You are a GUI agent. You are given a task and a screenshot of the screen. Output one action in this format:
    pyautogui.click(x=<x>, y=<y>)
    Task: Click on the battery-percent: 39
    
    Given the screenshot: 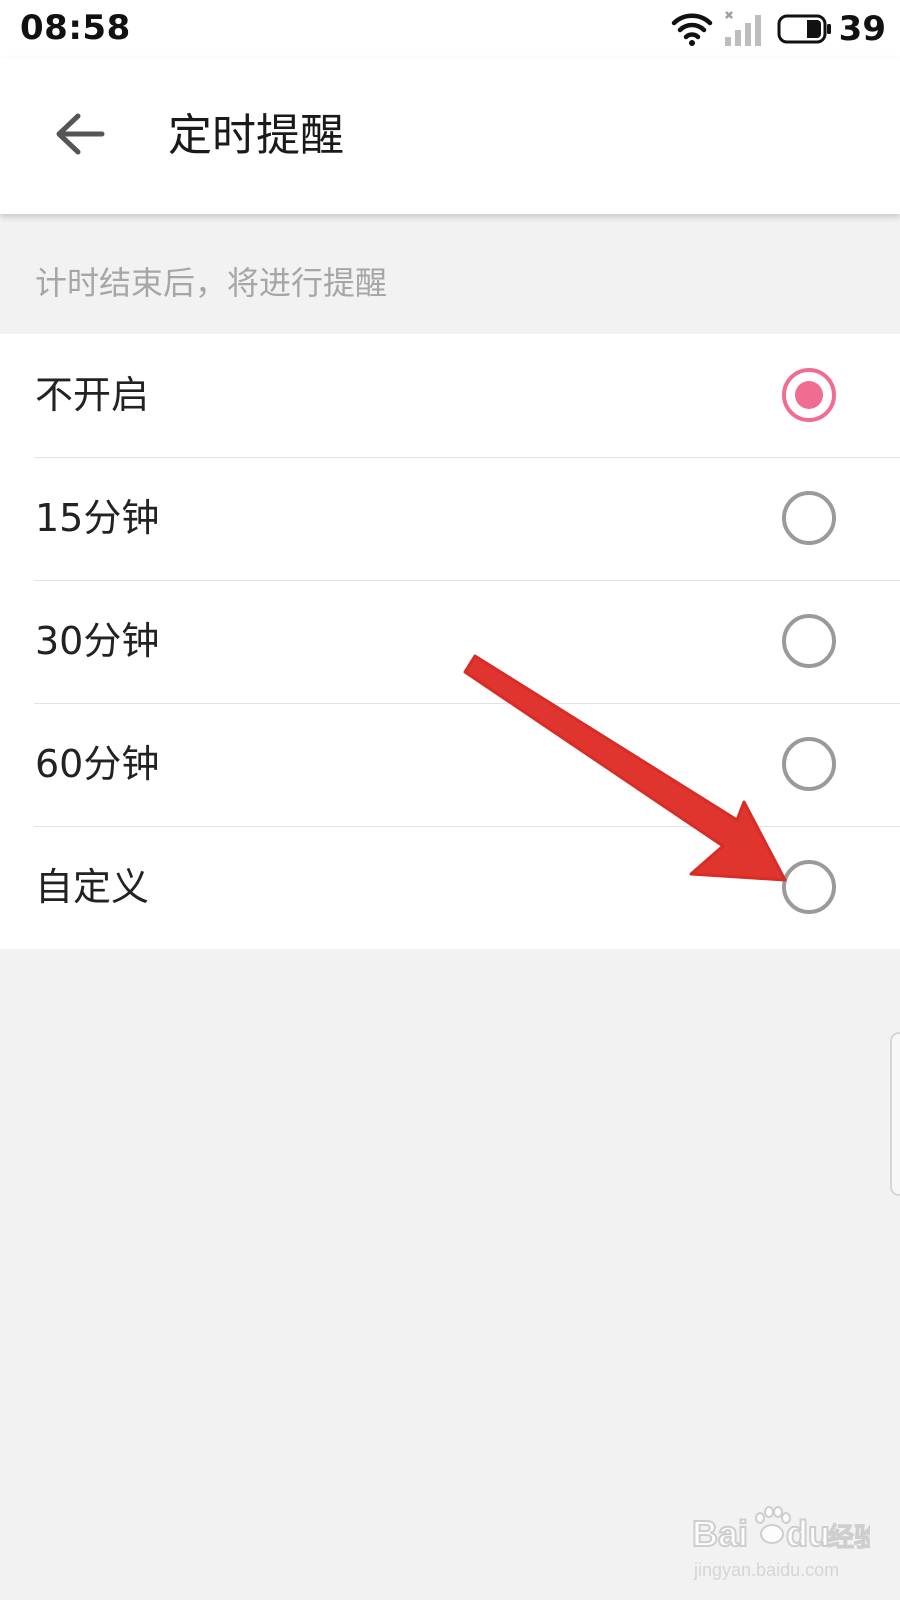 What is the action you would take?
    pyautogui.click(x=862, y=29)
    